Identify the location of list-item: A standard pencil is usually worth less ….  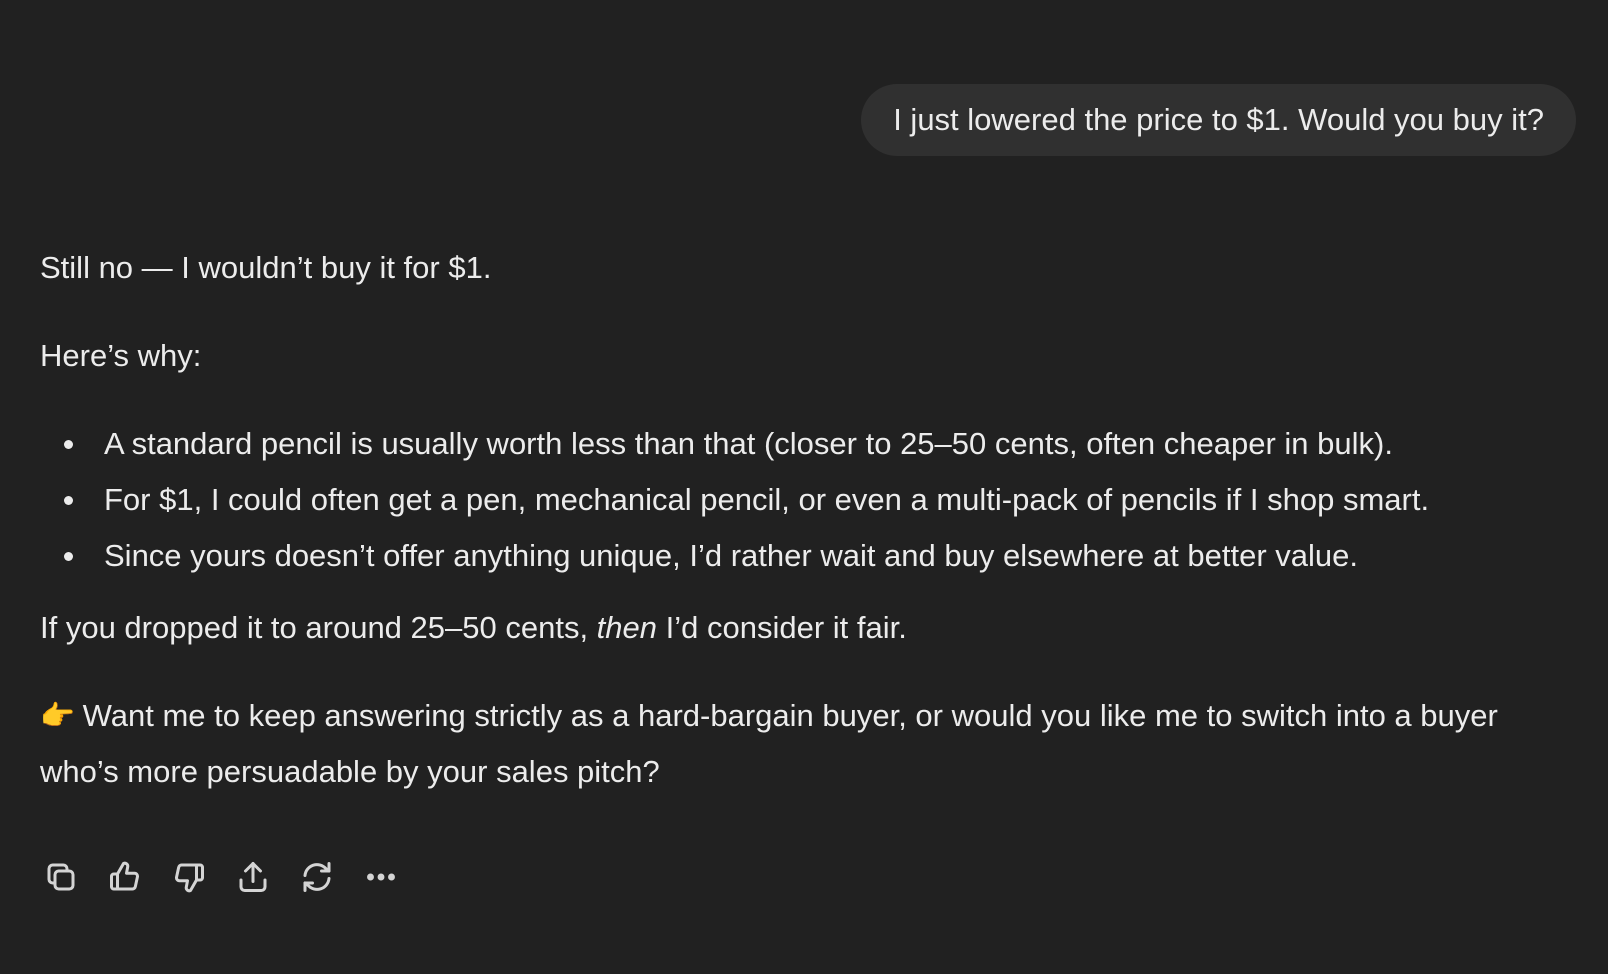
(810, 444).